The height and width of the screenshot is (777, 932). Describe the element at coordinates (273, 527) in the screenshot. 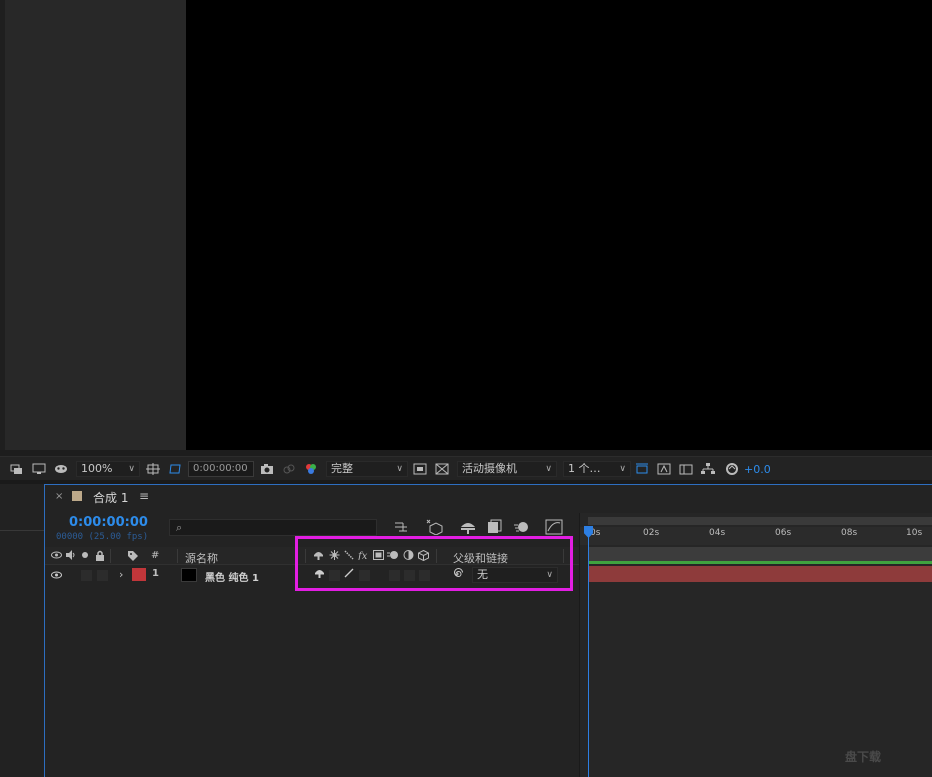

I see `layer-search-input: ⌕` at that location.